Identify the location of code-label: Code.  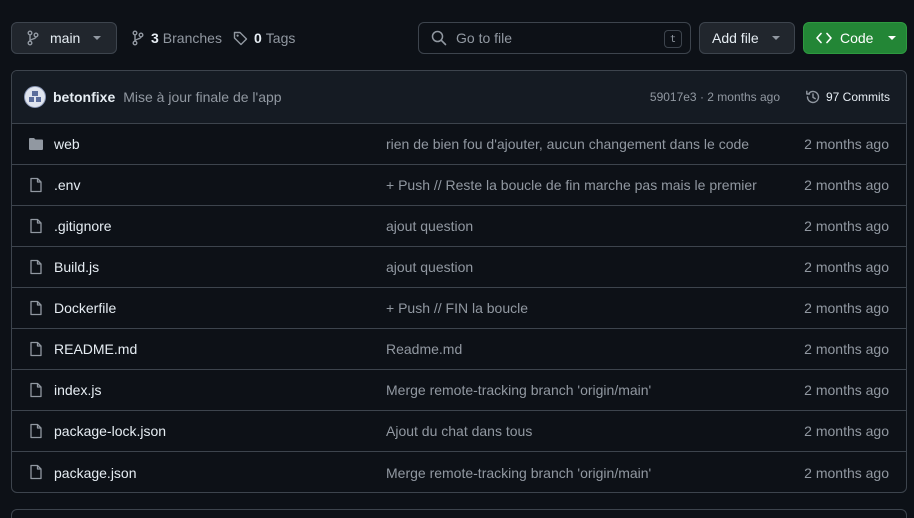
(857, 38).